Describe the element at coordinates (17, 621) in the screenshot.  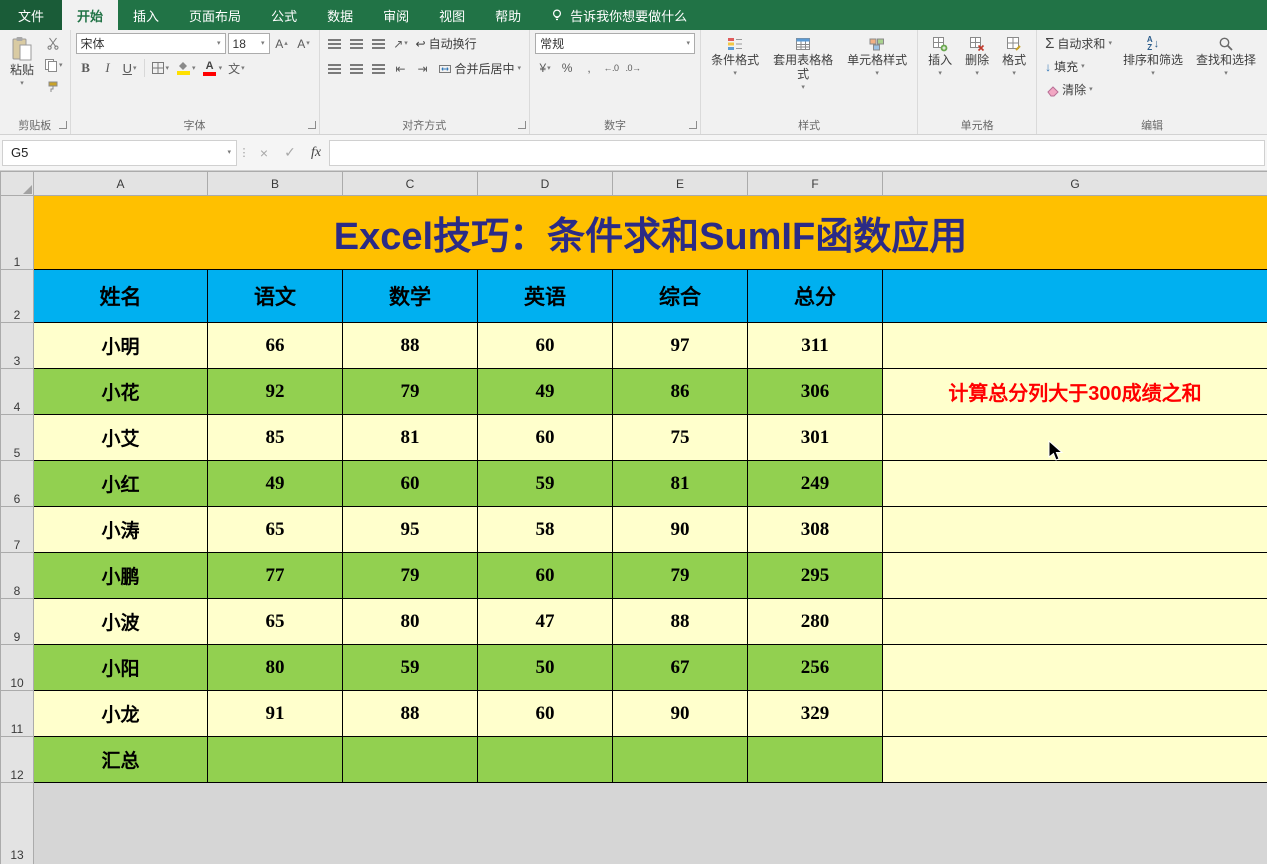
I see `row-header-9: 9` at that location.